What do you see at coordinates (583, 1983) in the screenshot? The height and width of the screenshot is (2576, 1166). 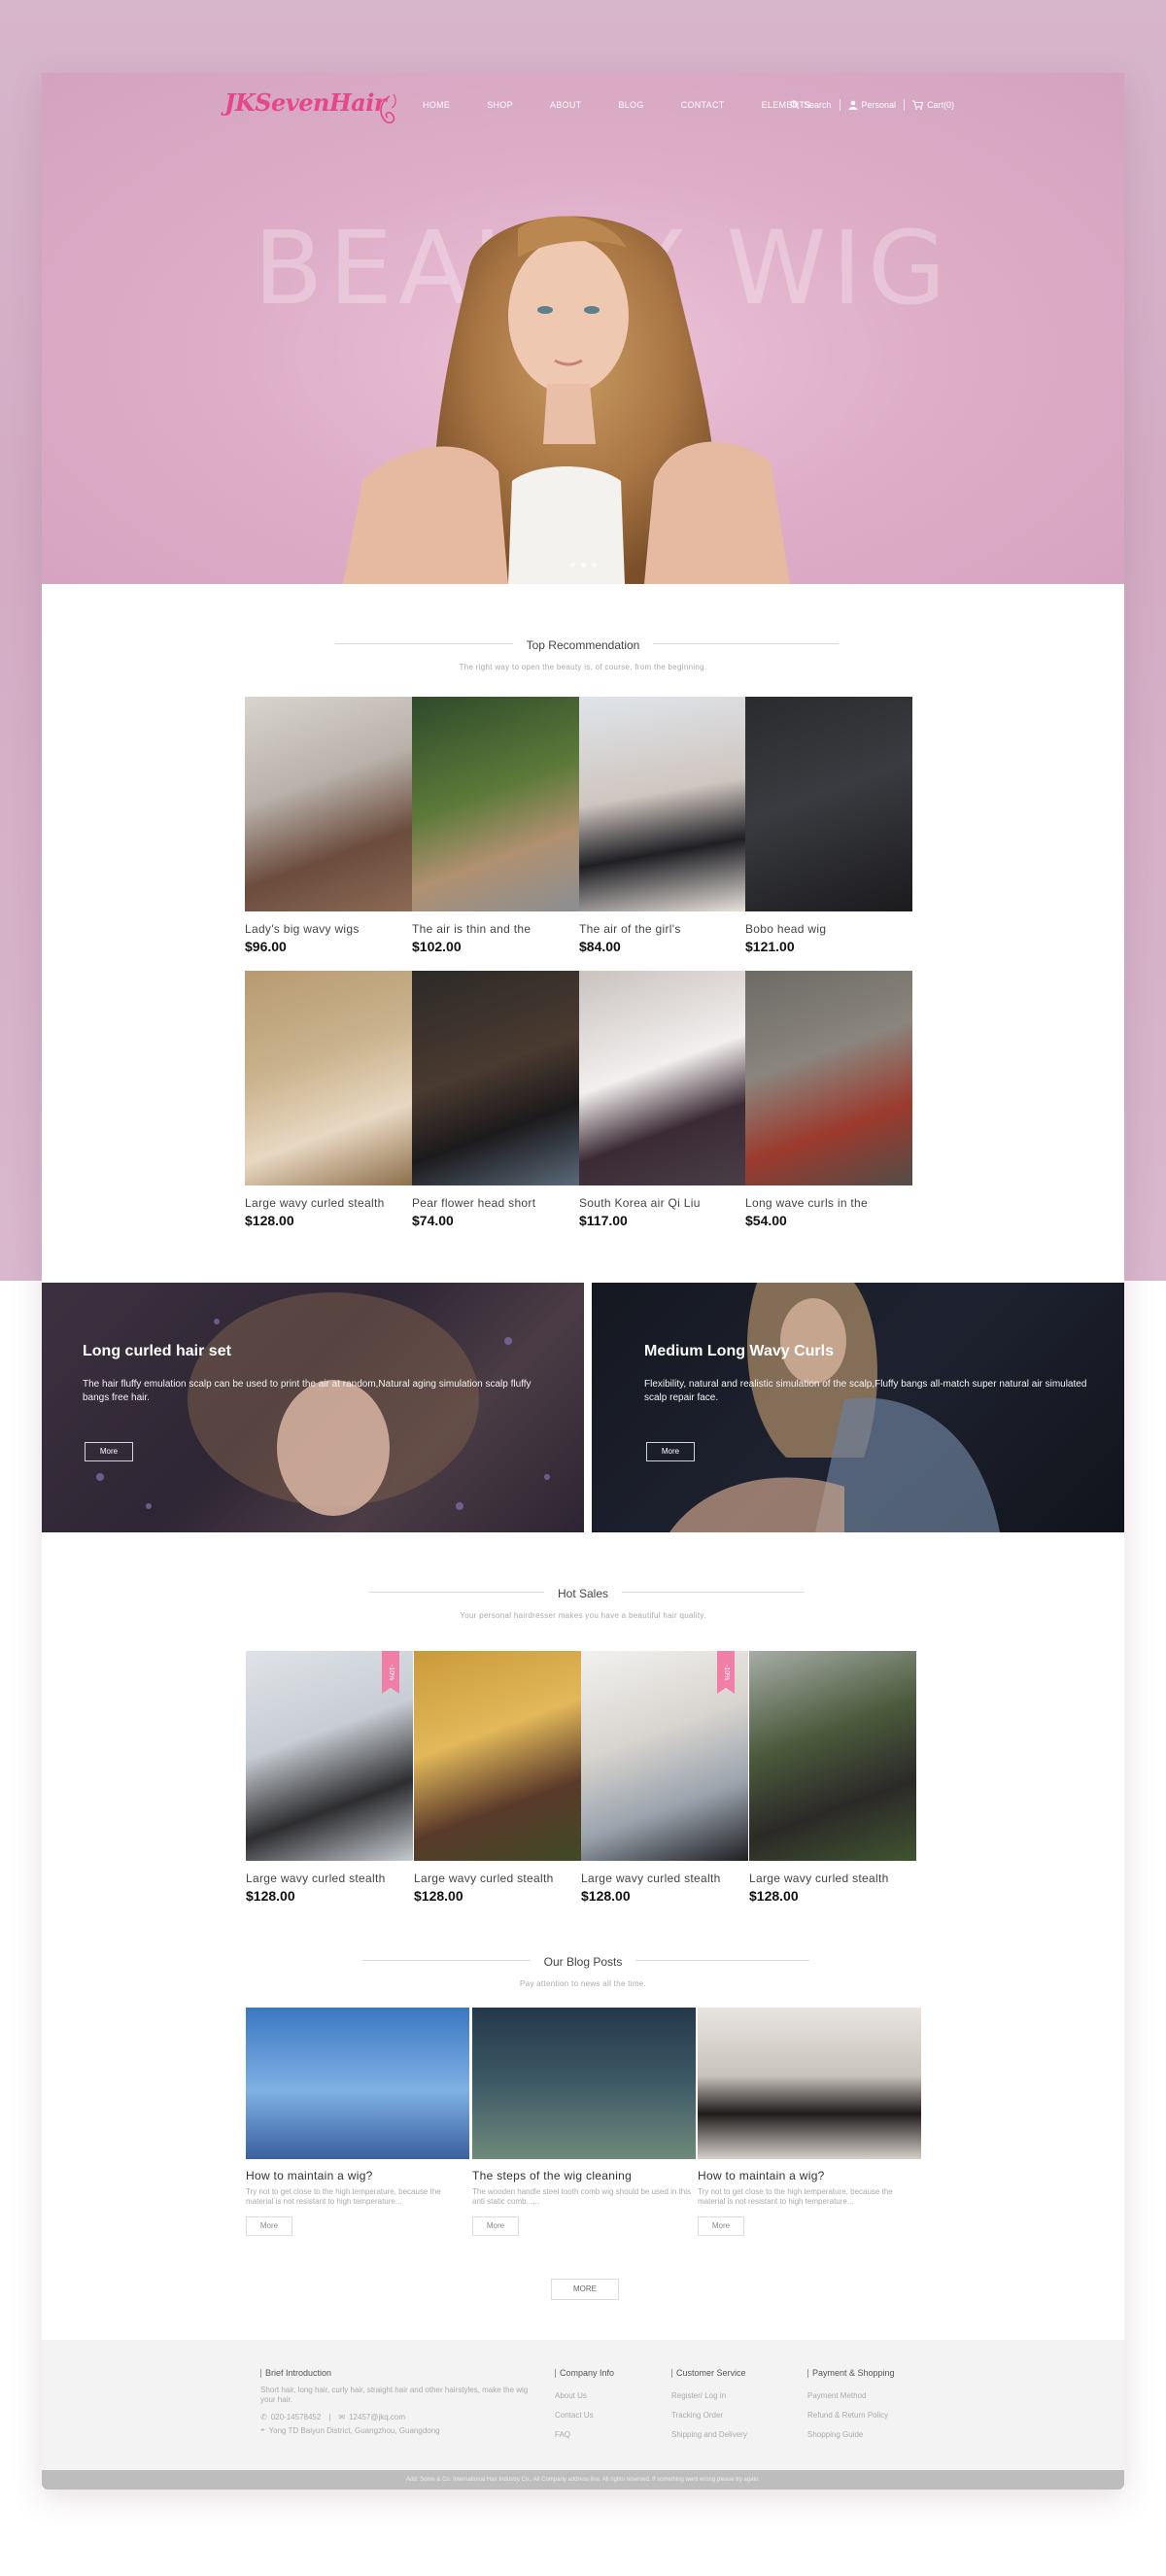 I see `section-subtitle: Pay attention to news all the time.` at bounding box center [583, 1983].